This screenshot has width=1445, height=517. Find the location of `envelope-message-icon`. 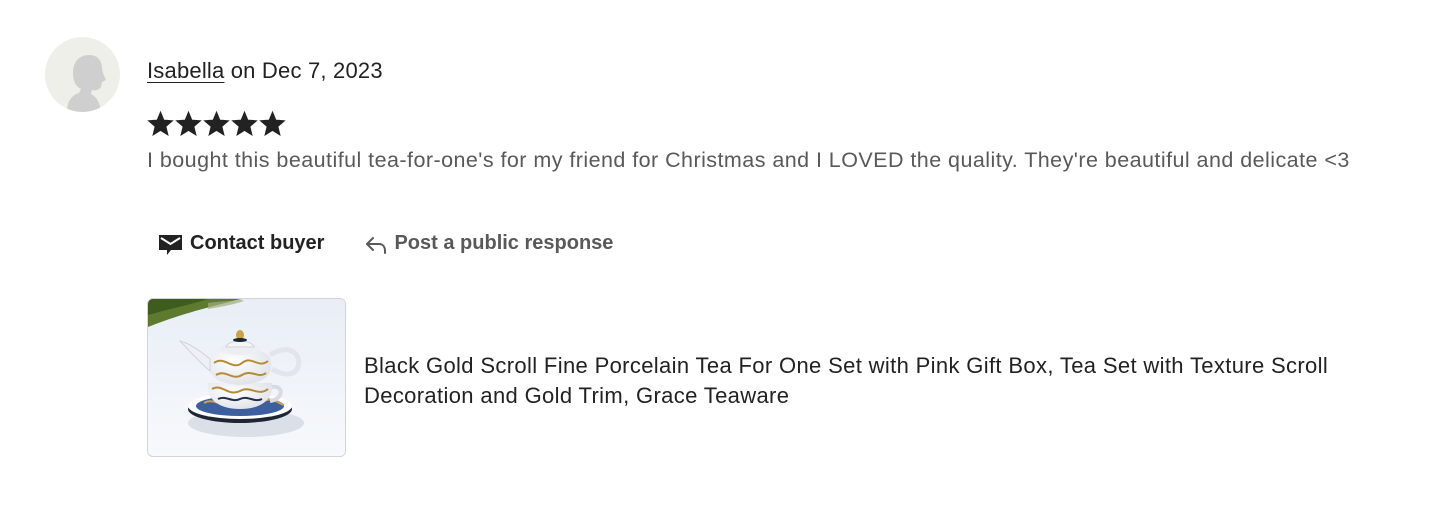

envelope-message-icon is located at coordinates (170, 244).